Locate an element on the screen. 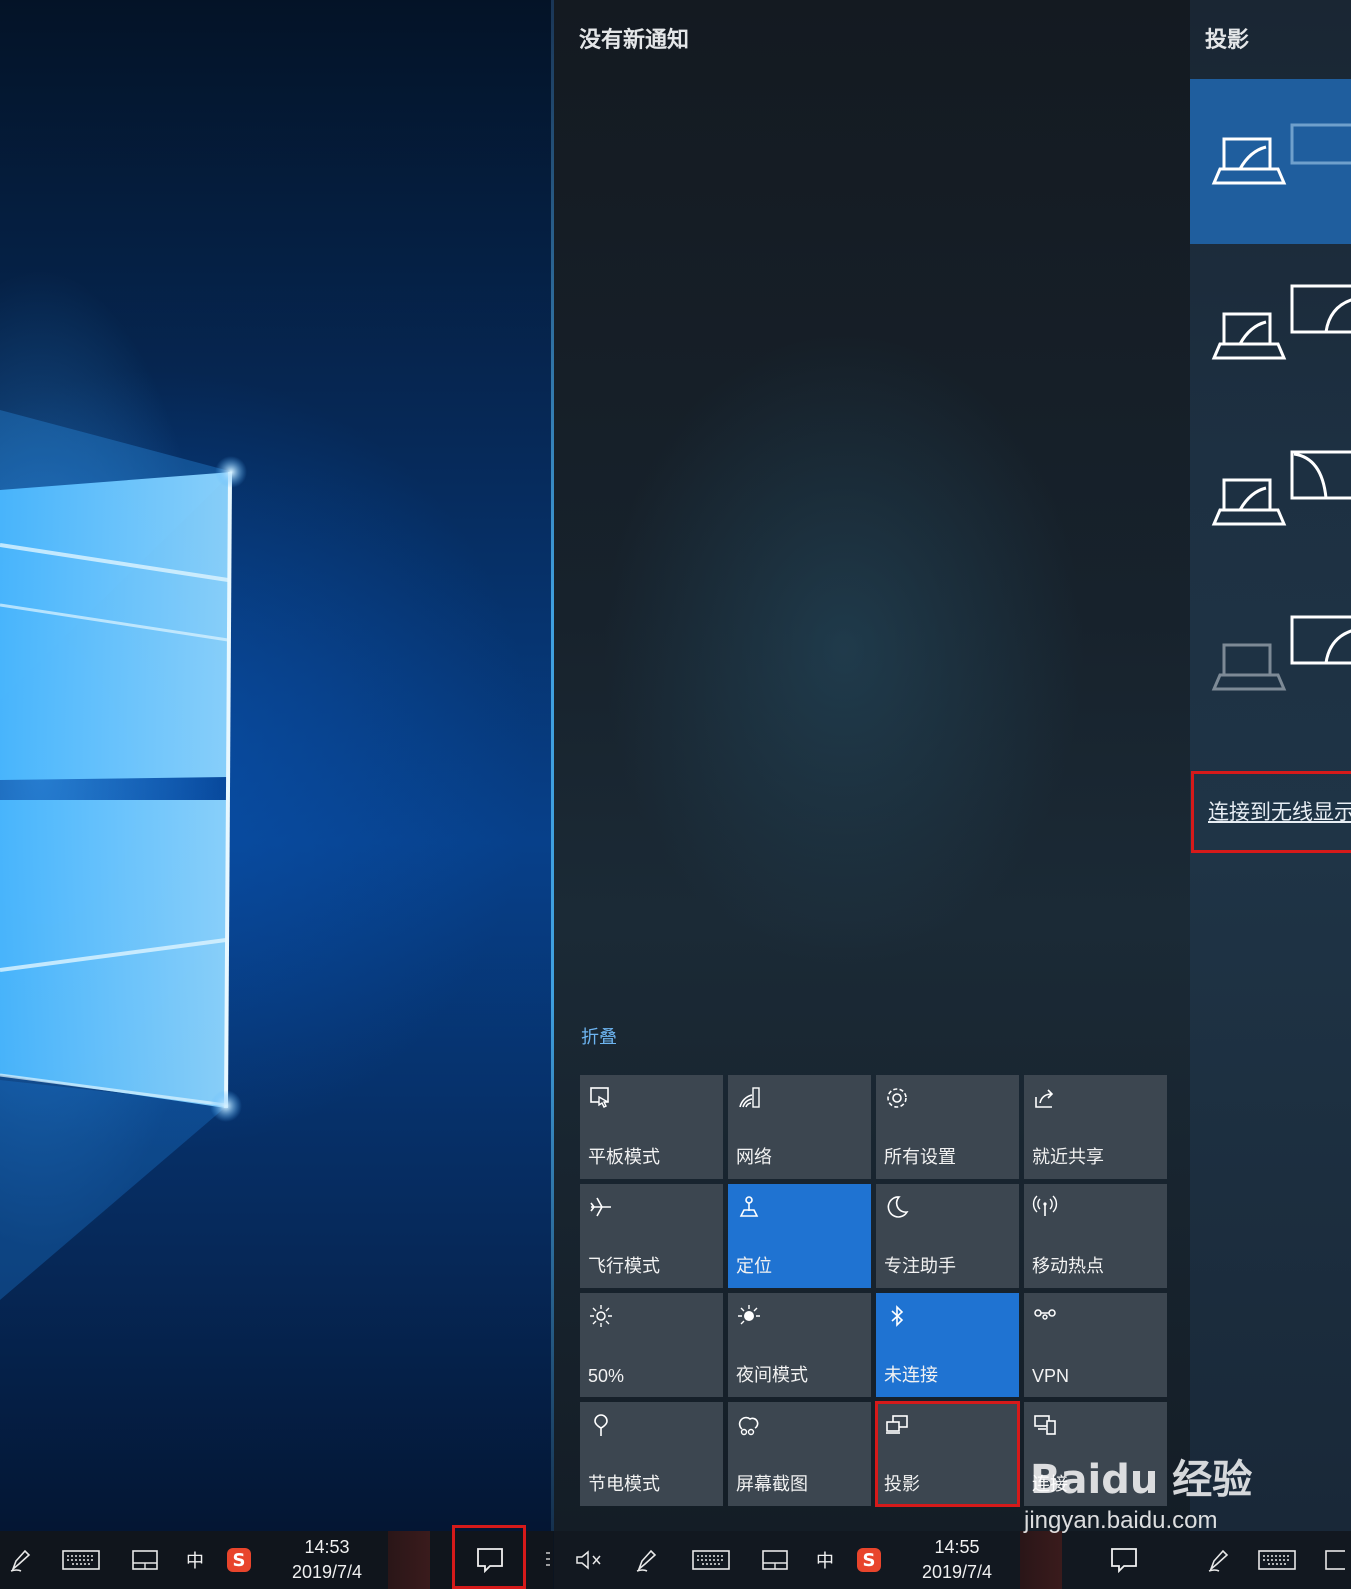 The height and width of the screenshot is (1589, 1351). moon-icon is located at coordinates (898, 1207).